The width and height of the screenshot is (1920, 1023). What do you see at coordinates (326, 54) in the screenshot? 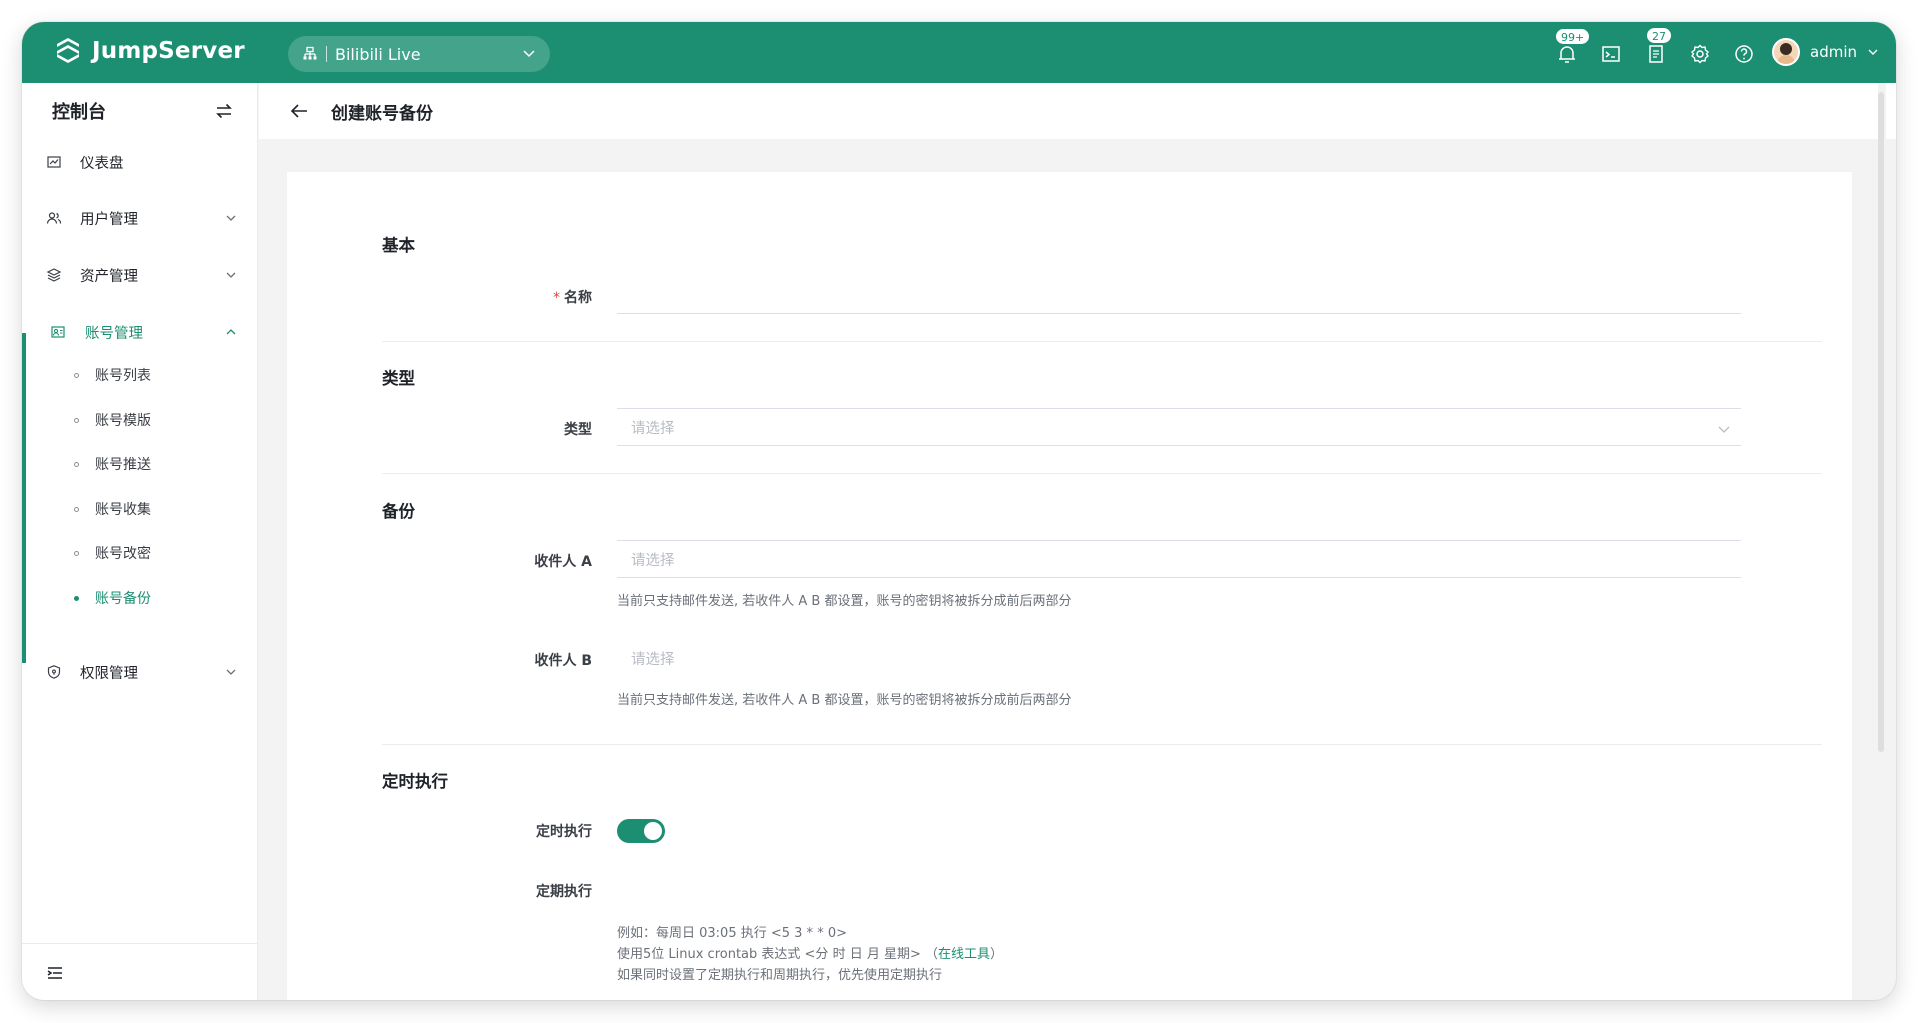
I see `org-separator` at bounding box center [326, 54].